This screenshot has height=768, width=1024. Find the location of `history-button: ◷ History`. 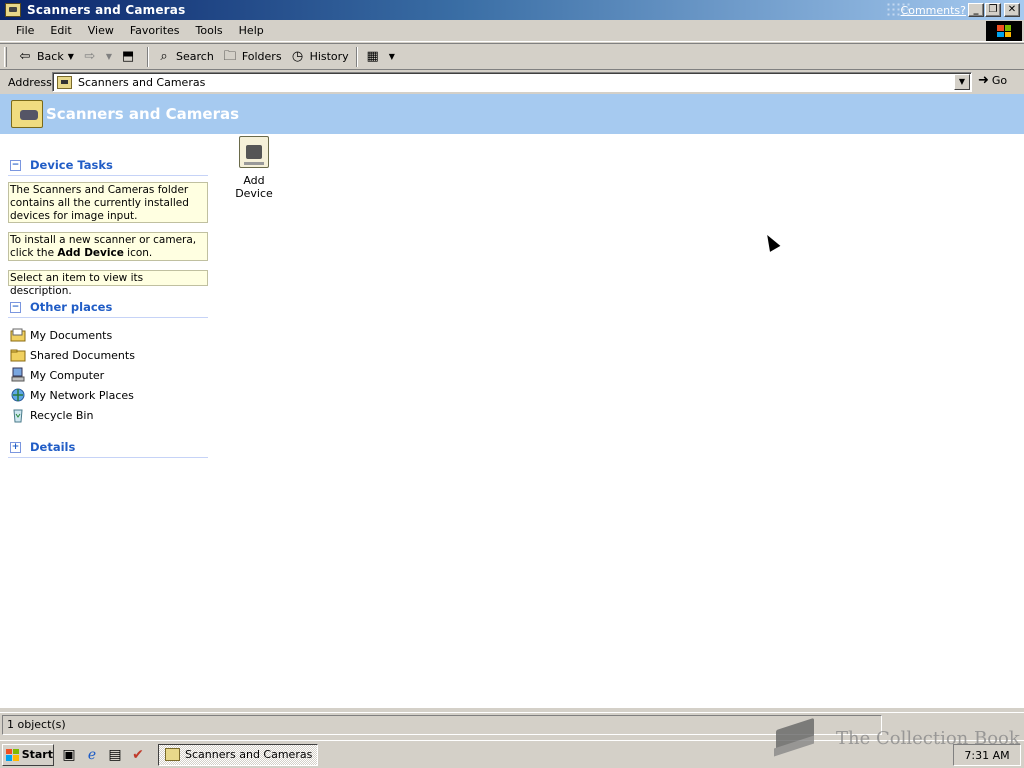

history-button: ◷ History is located at coordinates (319, 57).